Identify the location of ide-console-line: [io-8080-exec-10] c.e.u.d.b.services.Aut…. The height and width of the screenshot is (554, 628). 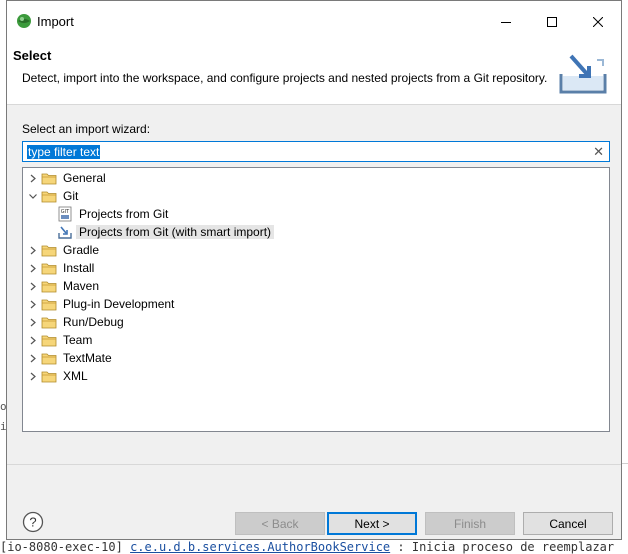
(314, 547).